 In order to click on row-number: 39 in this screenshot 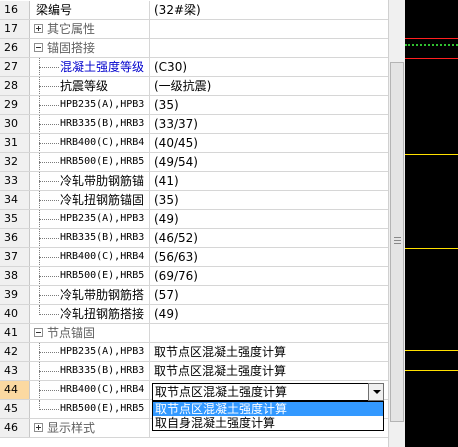, I will do `click(15, 295)`.